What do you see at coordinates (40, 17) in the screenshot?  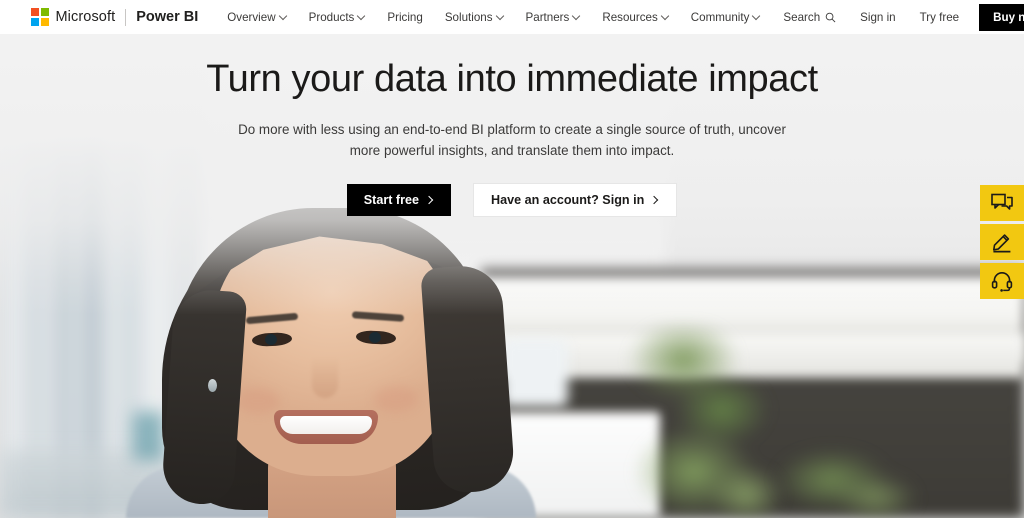 I see `microsoft-logo-icon` at bounding box center [40, 17].